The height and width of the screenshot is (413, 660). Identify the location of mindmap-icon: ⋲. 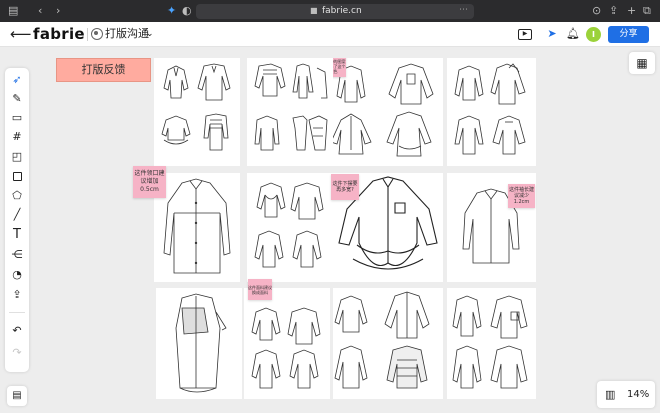
(17, 255).